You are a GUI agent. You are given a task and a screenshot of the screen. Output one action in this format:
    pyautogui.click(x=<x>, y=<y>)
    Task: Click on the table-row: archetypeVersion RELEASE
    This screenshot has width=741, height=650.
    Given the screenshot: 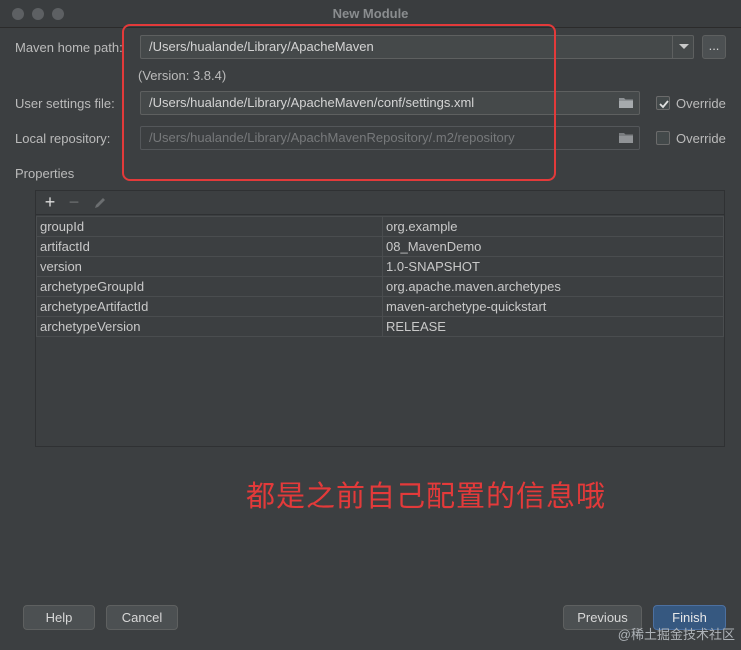 What is the action you would take?
    pyautogui.click(x=380, y=326)
    